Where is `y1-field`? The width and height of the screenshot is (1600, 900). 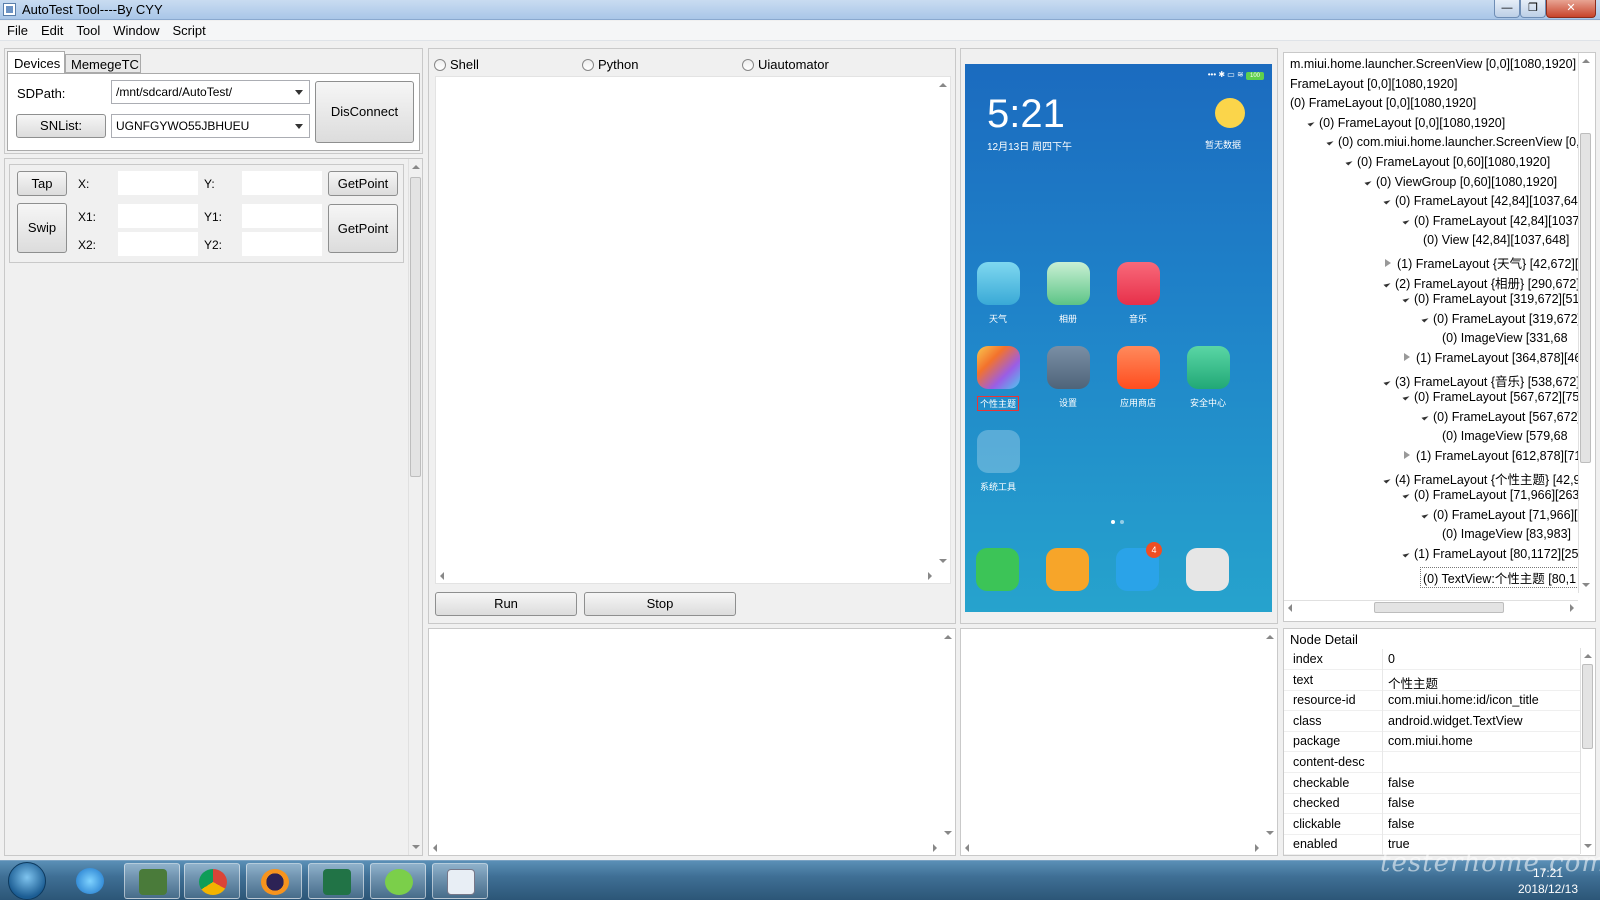
y1-field is located at coordinates (282, 216).